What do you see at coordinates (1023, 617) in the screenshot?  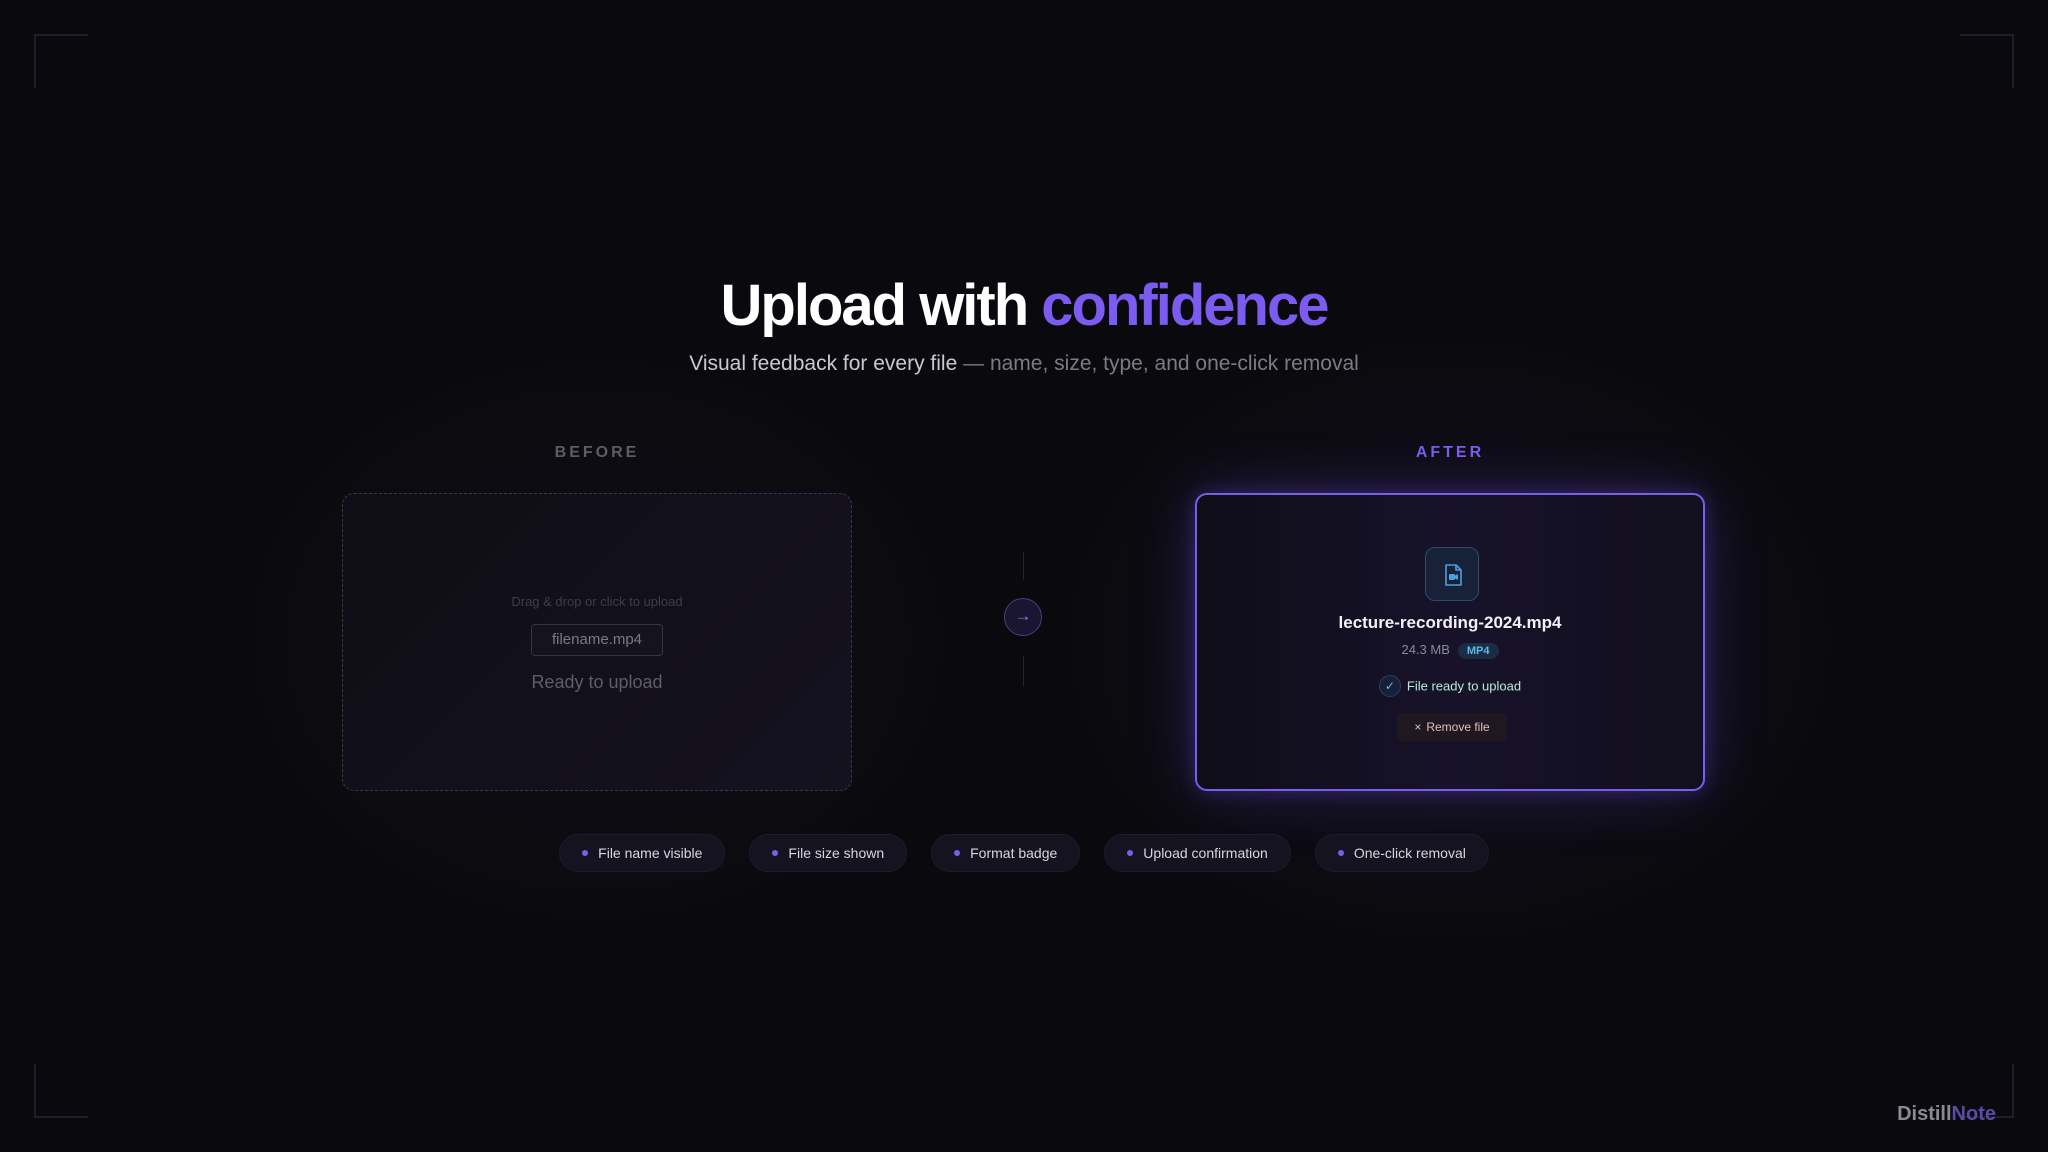 I see `arrow-right-icon: →` at bounding box center [1023, 617].